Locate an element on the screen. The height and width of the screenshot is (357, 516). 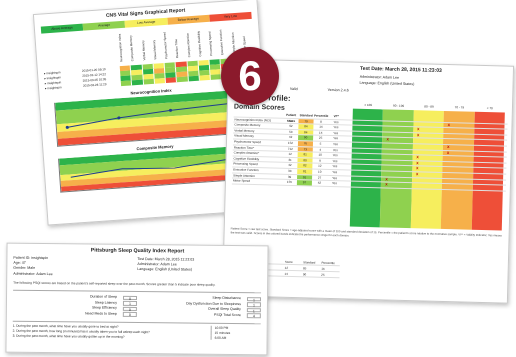
percentile: 8 is located at coordinates (321, 121).